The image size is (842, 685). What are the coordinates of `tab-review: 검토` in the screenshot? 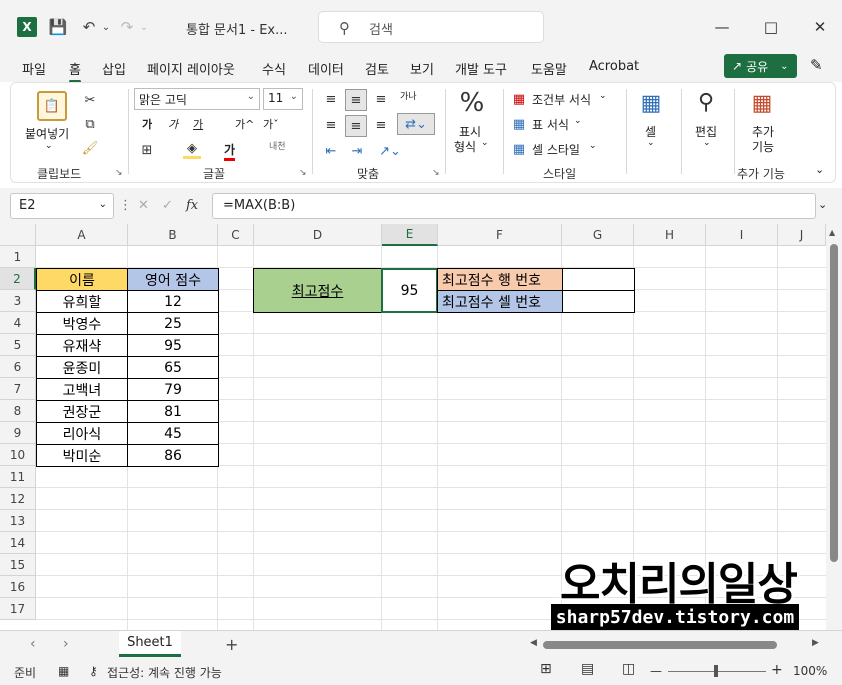 It's located at (377, 68).